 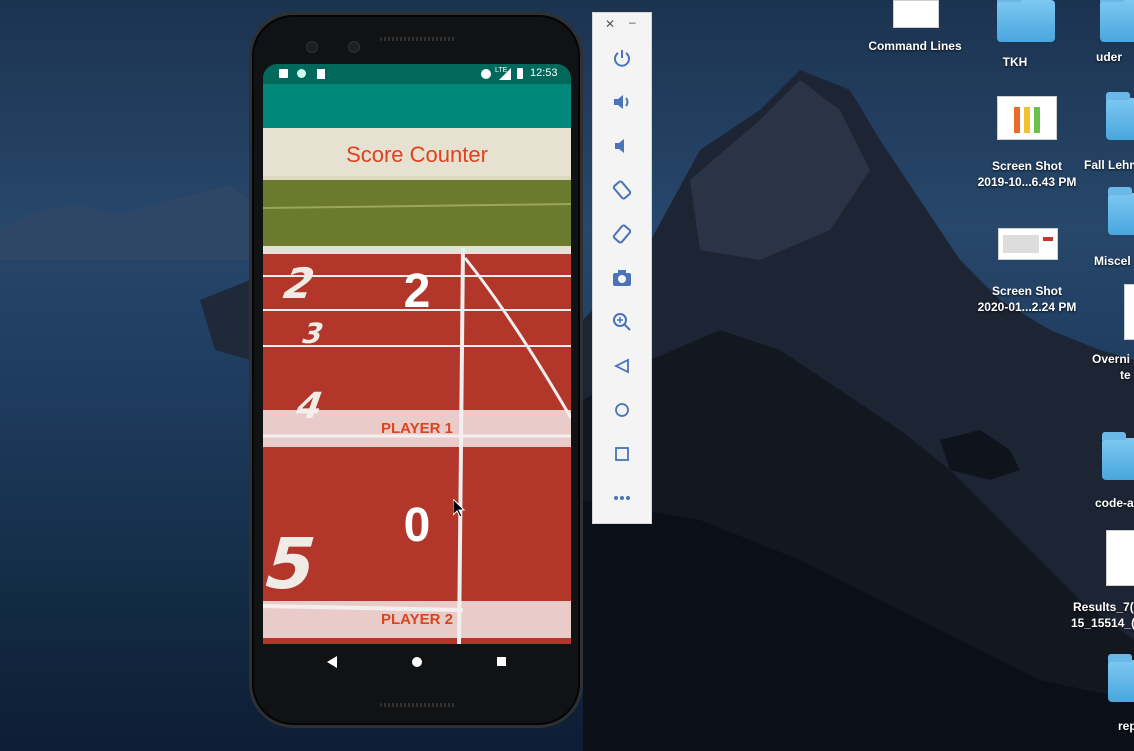 What do you see at coordinates (1026, 21) in the screenshot?
I see `tkh-folder-icon` at bounding box center [1026, 21].